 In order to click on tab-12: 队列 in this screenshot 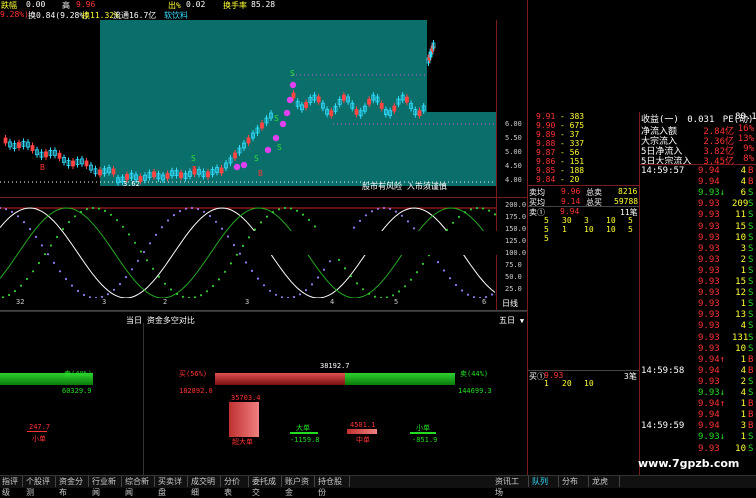, I will do `click(544, 481)`.